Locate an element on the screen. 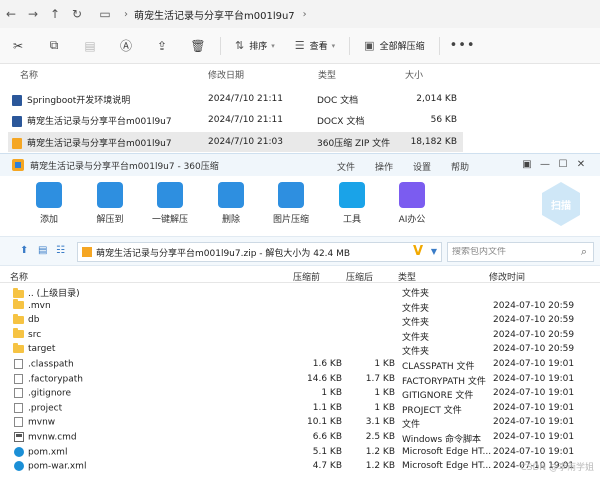 This screenshot has height=479, width=600. search-icon: ⌕ is located at coordinates (584, 252).